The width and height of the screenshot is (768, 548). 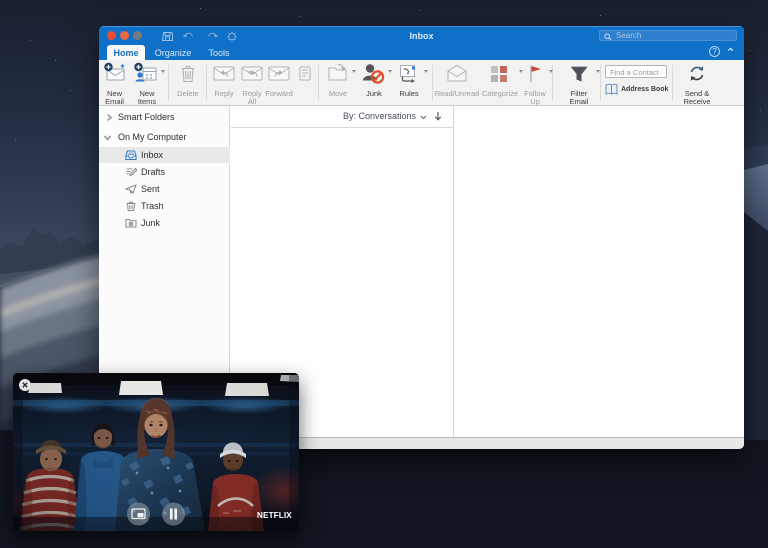 What do you see at coordinates (274, 515) in the screenshot?
I see `svg-text: NETFLIX` at bounding box center [274, 515].